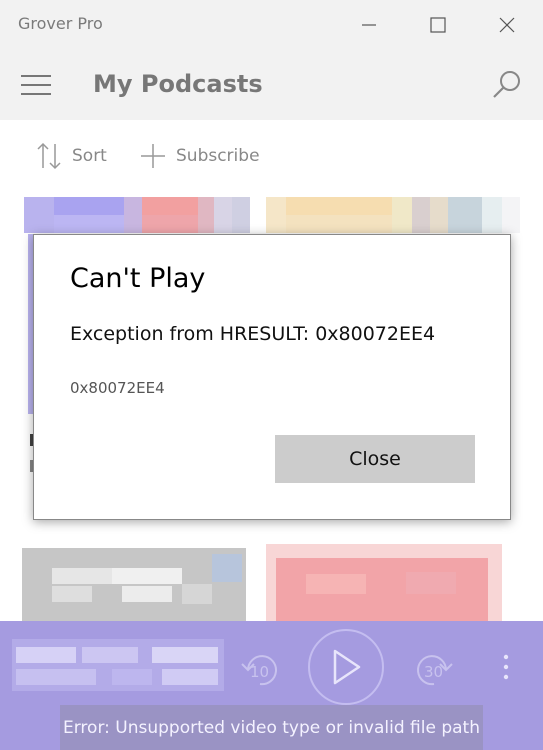  What do you see at coordinates (271, 85) in the screenshot?
I see `app-header: My Podcasts` at bounding box center [271, 85].